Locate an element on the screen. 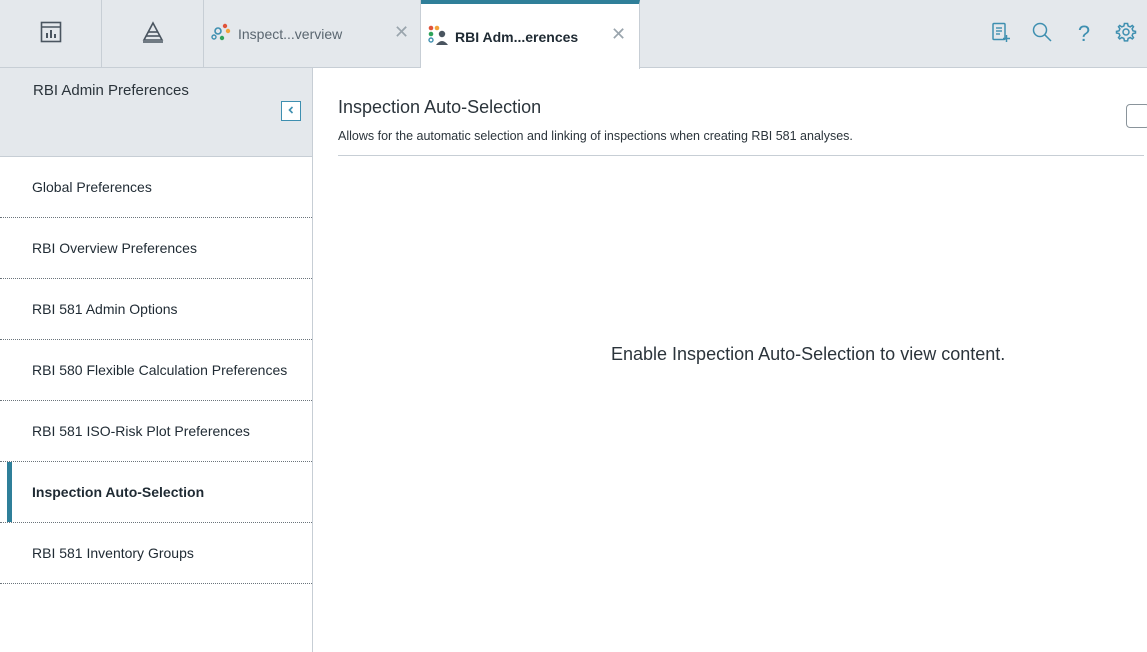  enable-auto-selection-checkbox is located at coordinates (1136, 116).